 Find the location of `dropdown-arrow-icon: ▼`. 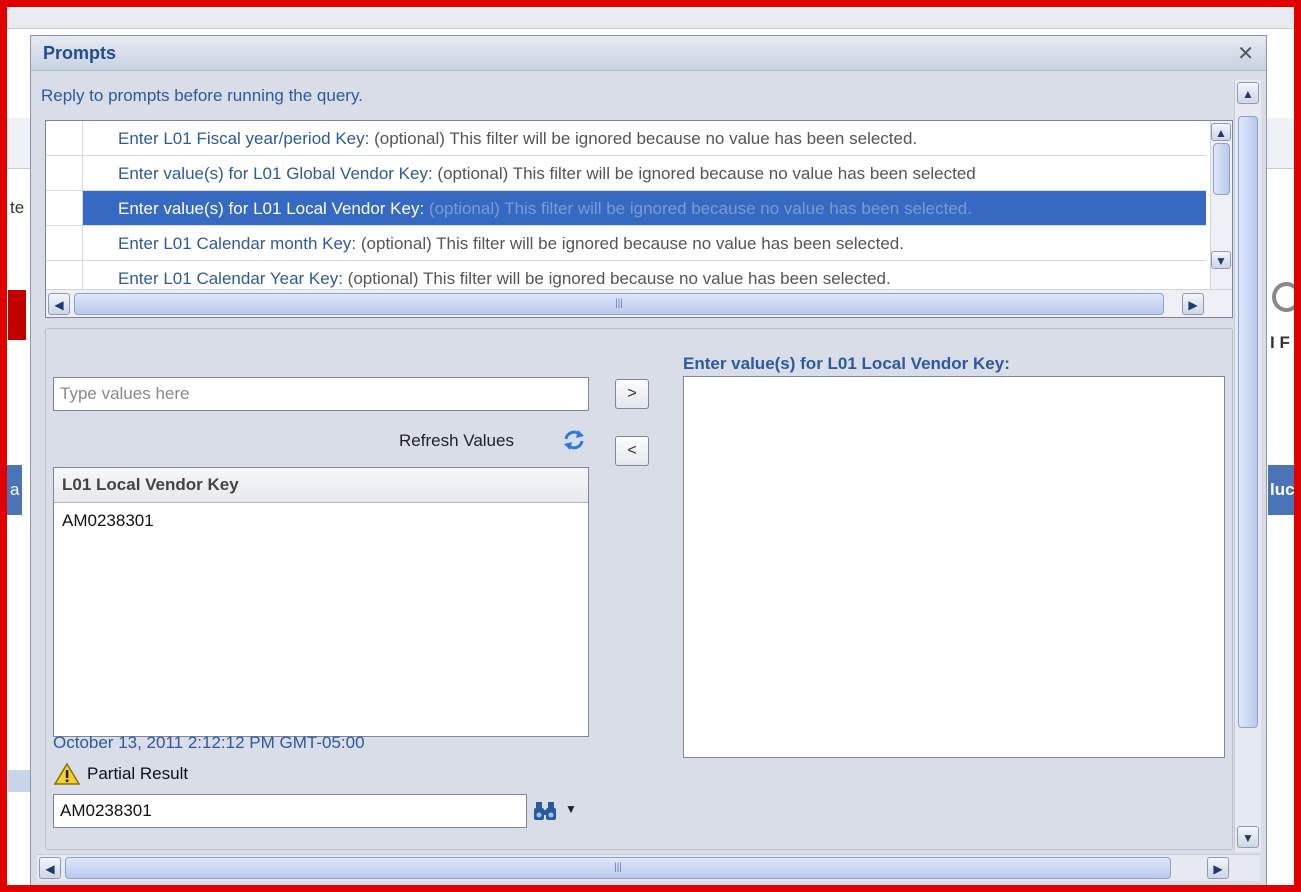

dropdown-arrow-icon: ▼ is located at coordinates (571, 809).